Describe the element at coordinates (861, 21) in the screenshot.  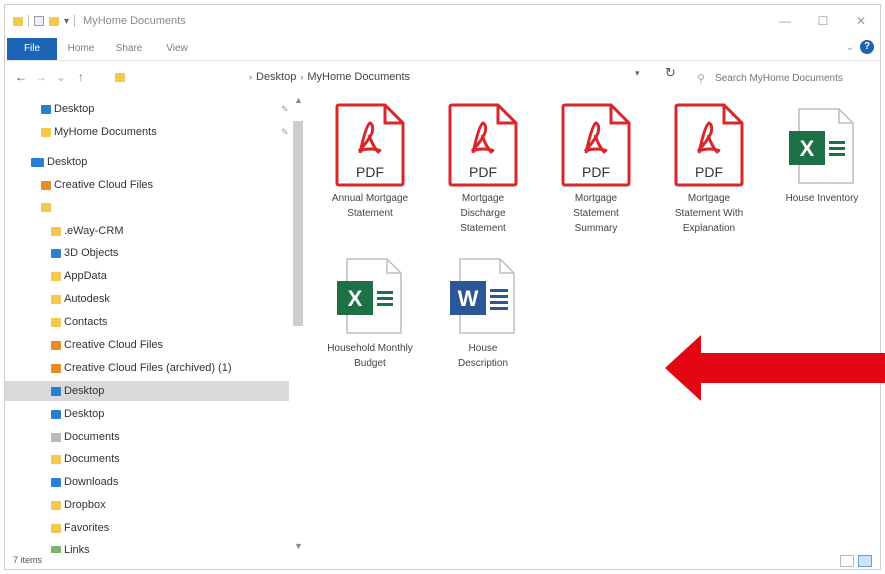
I see `close-button: ✕` at that location.